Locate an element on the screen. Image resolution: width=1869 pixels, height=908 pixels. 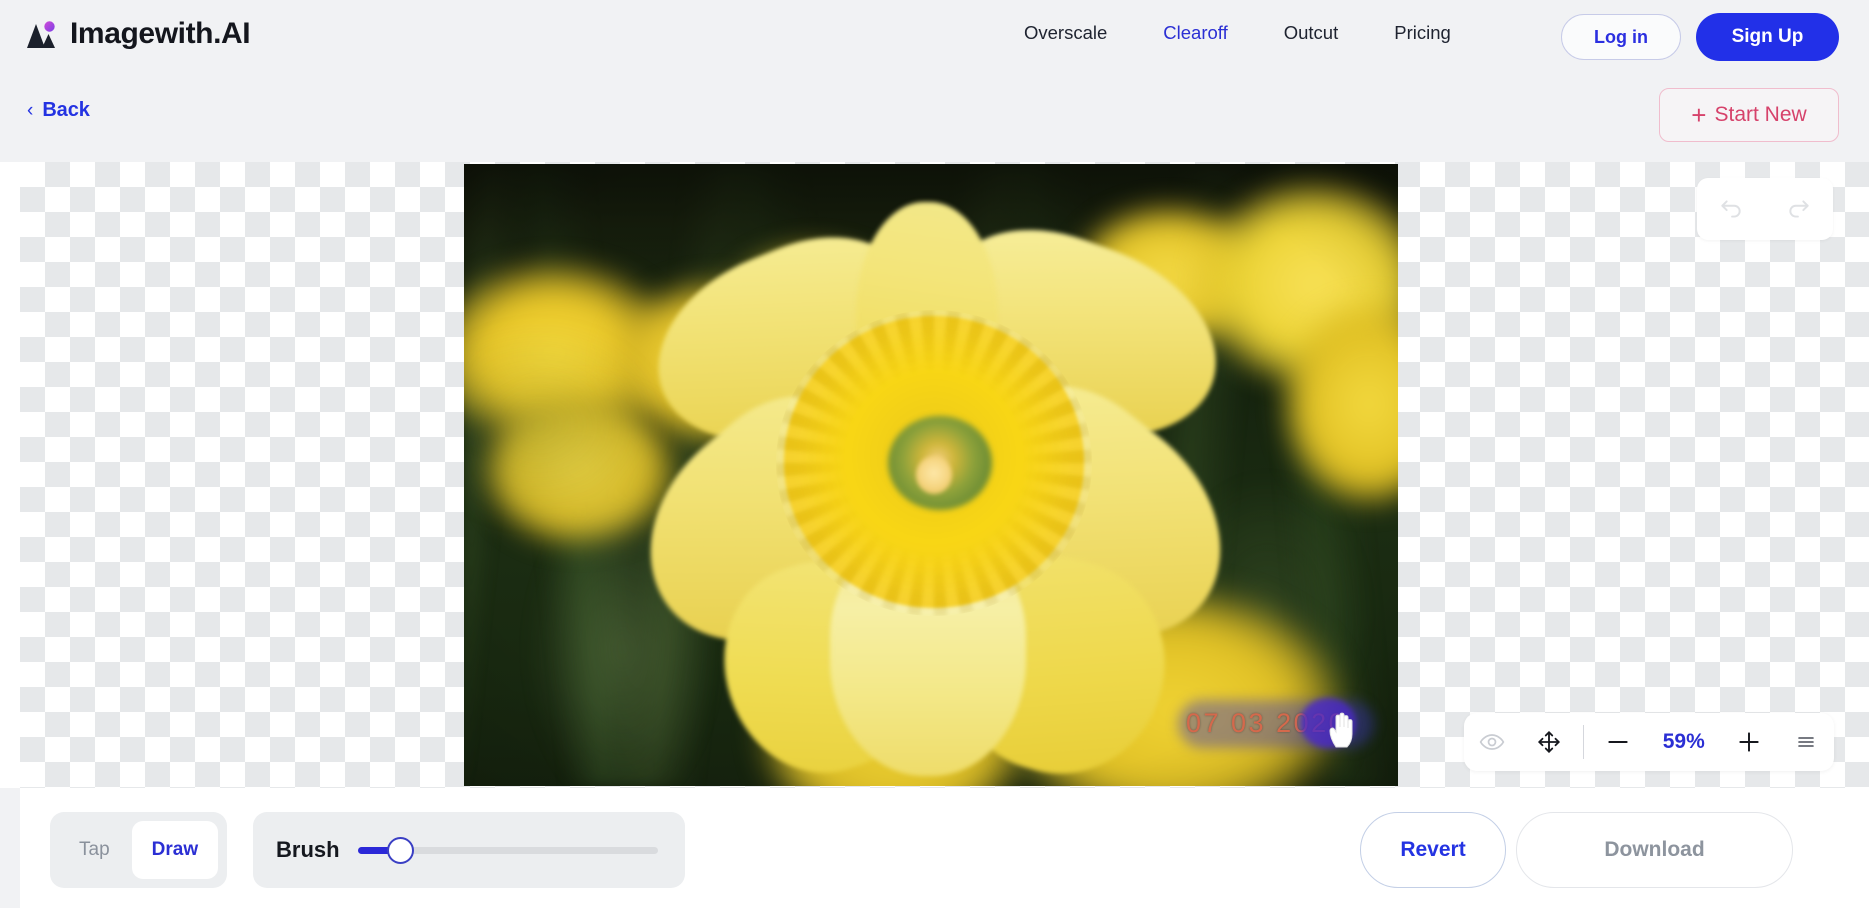
brand-logo: Imagewith.AI is located at coordinates (138, 34).